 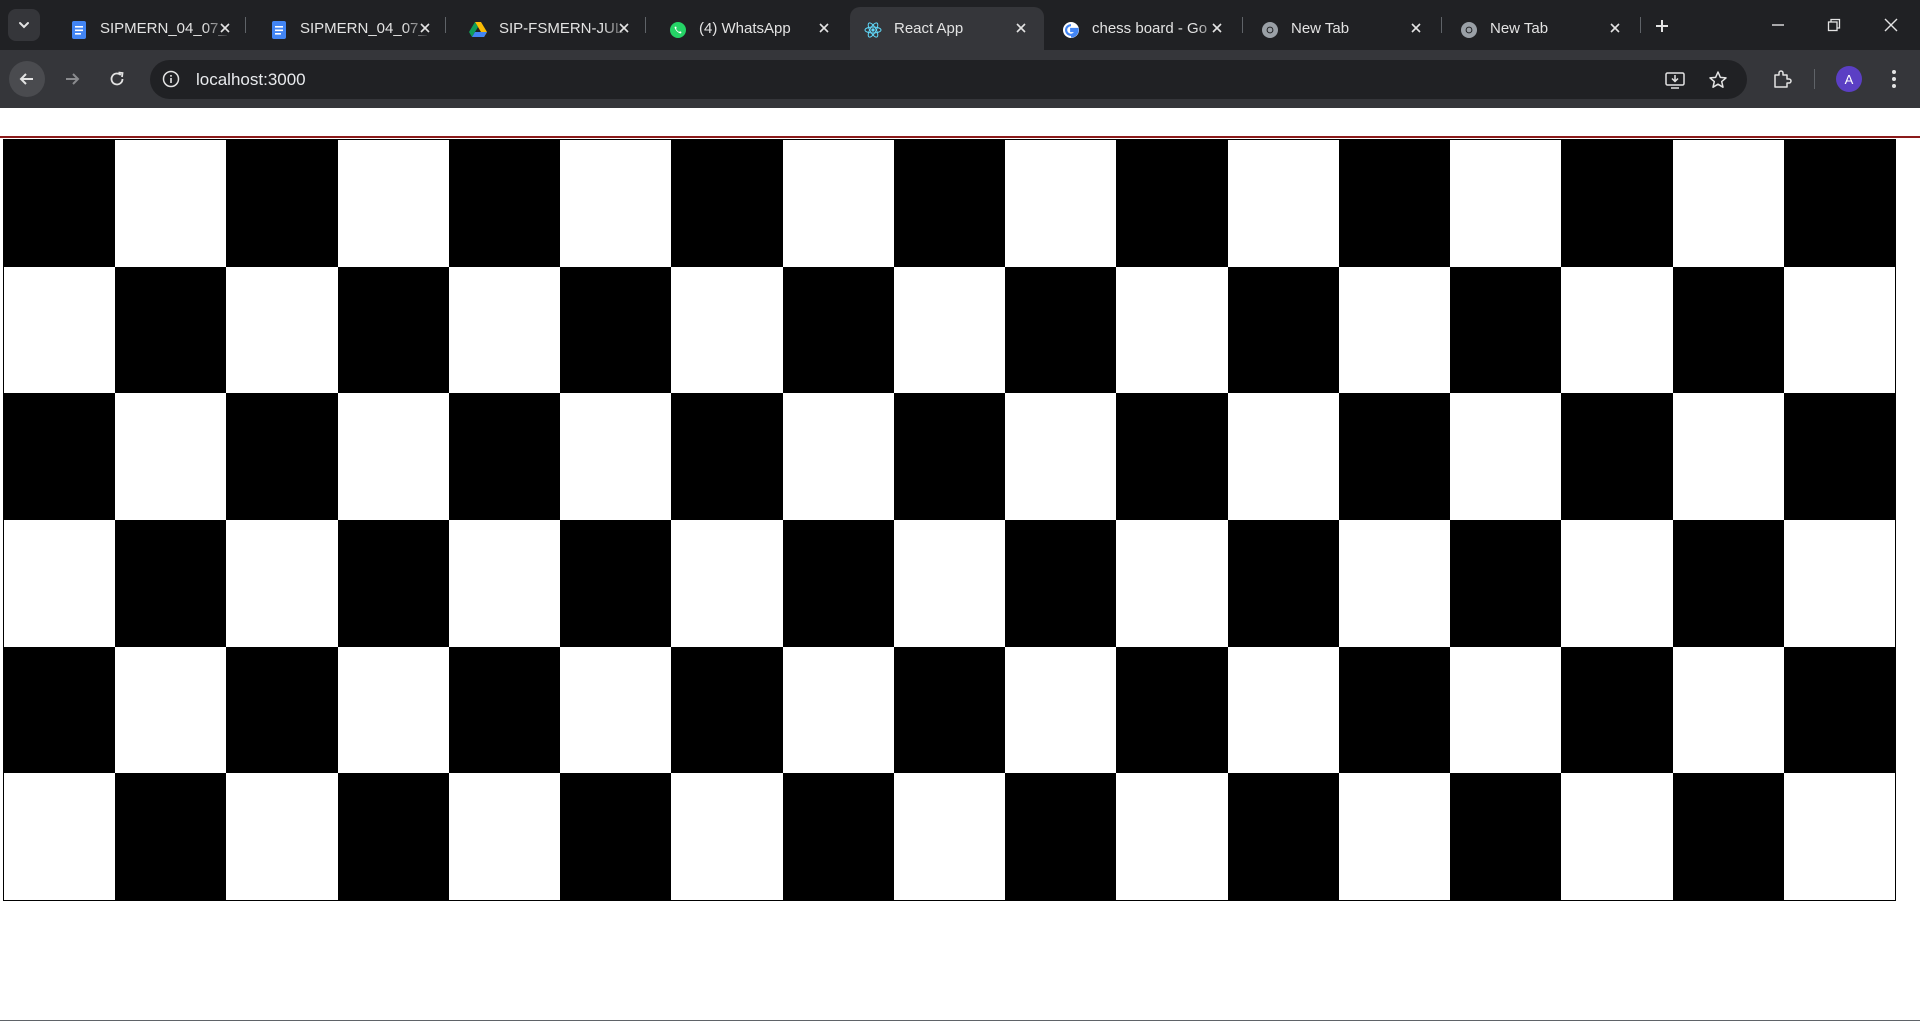 What do you see at coordinates (948, 79) in the screenshot?
I see `address-bar: localhost:3000` at bounding box center [948, 79].